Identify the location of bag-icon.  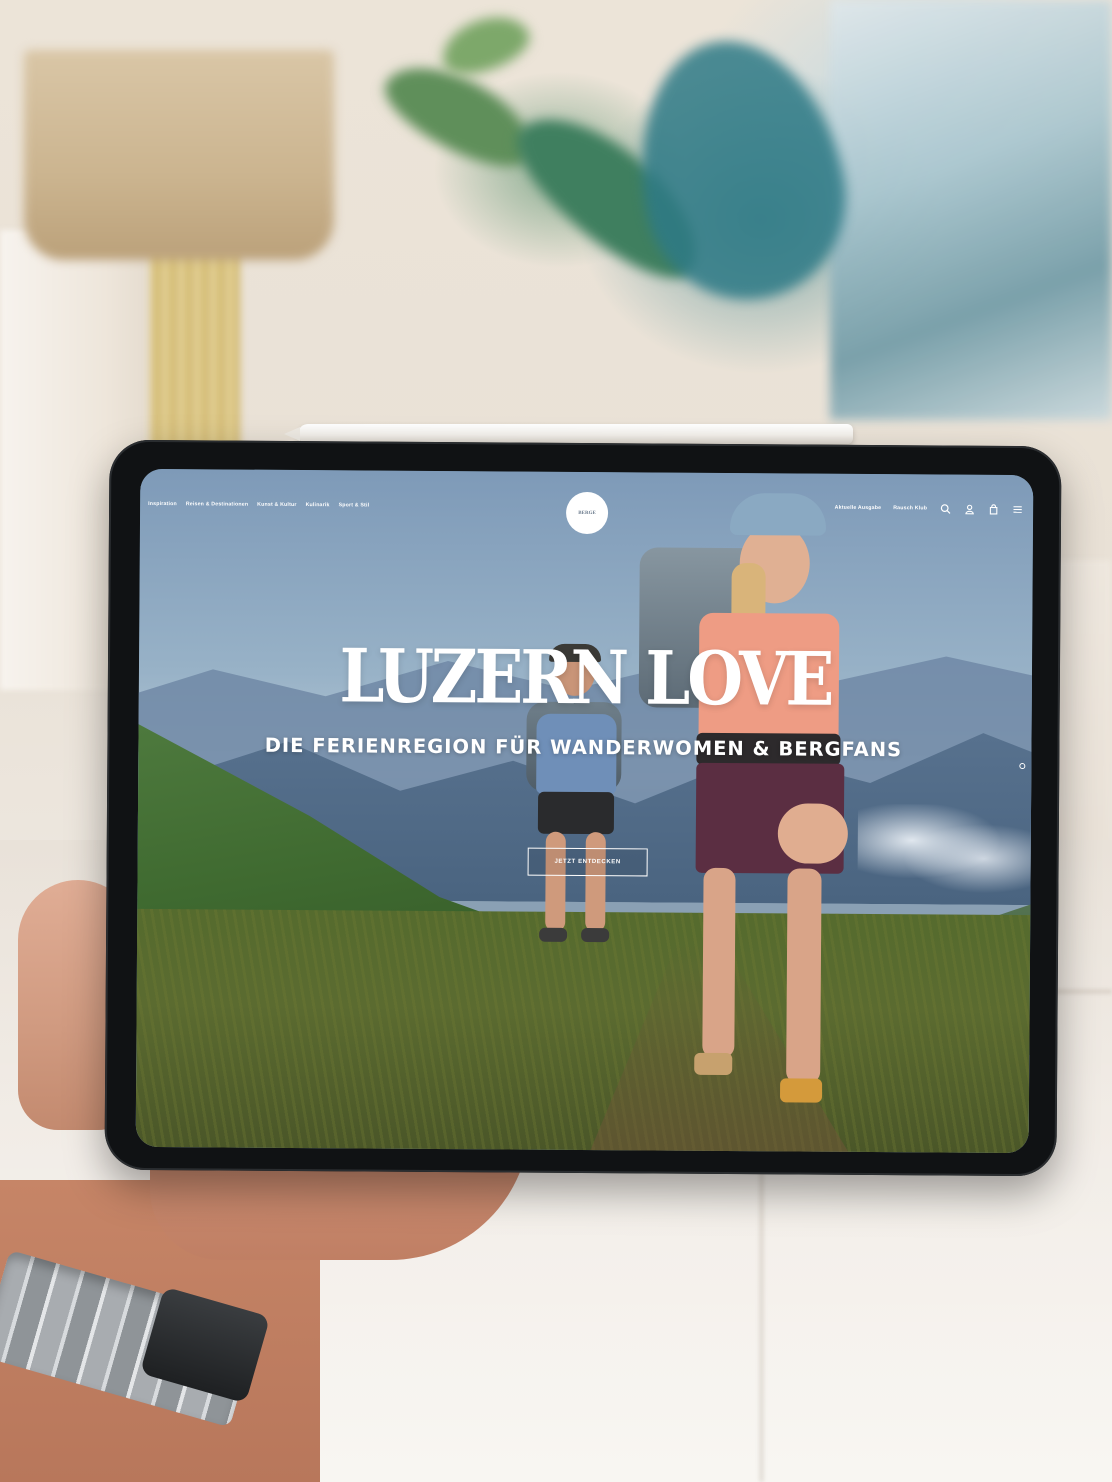
(993, 509).